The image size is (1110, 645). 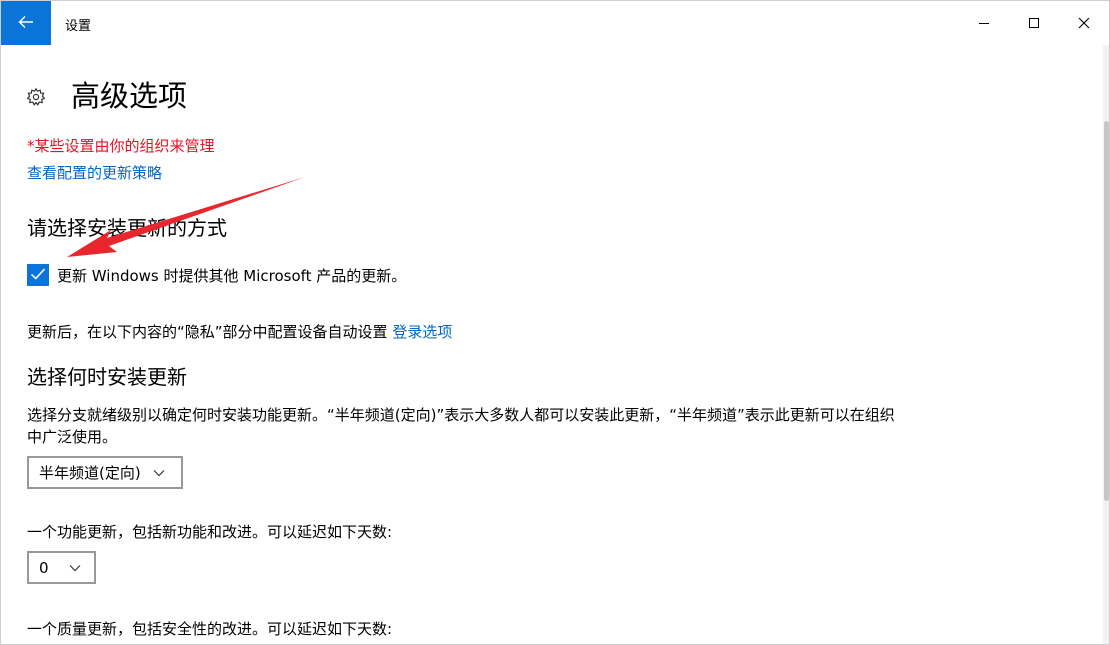 I want to click on vertical-scrollbar, so click(x=1106, y=344).